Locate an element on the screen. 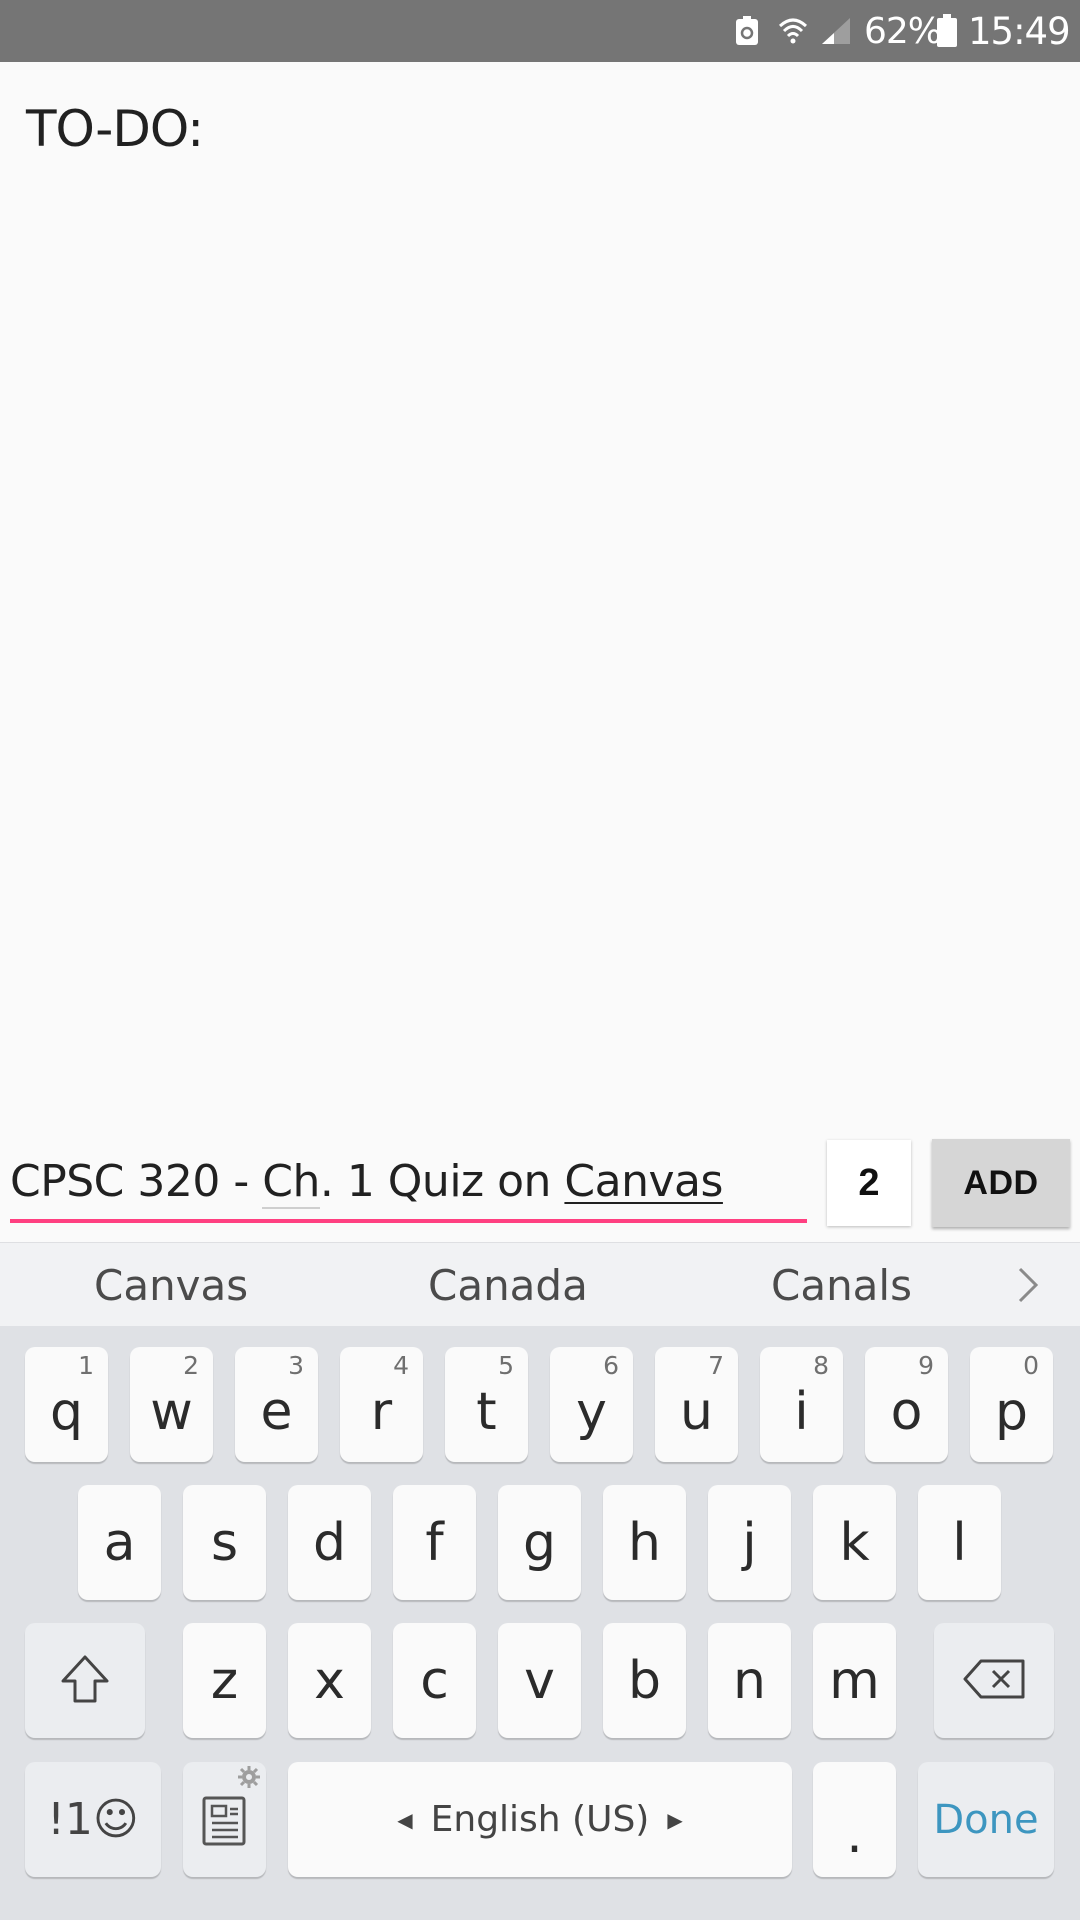 This screenshot has height=1920, width=1080. key-label: j is located at coordinates (749, 1542).